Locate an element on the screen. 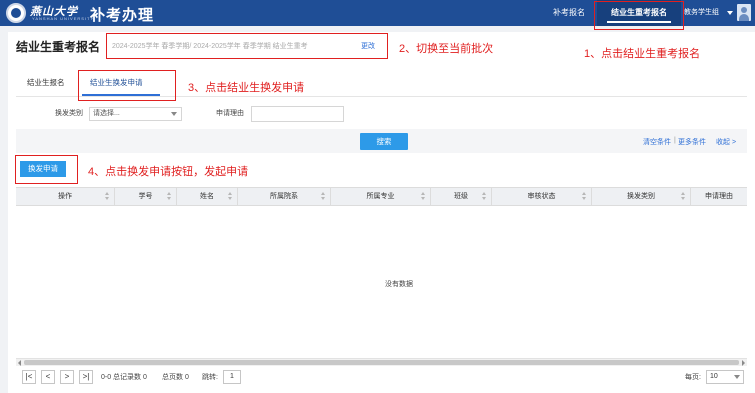 The height and width of the screenshot is (393, 755). column-header-department: 所属院系 is located at coordinates (284, 196).